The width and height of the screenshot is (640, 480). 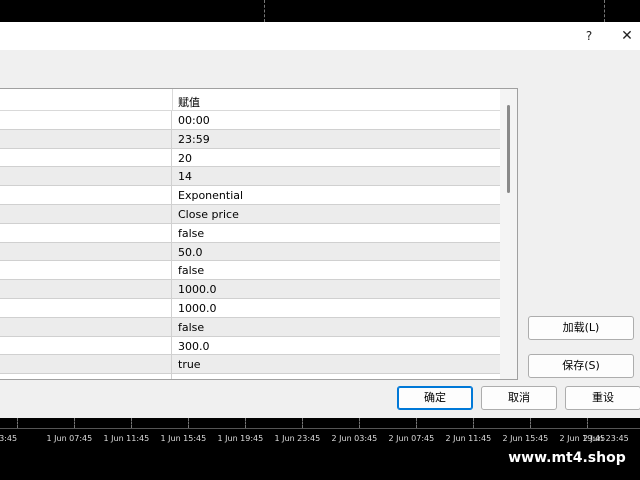 I want to click on time-tick-label: 2 Jun 15:45, so click(x=525, y=438).